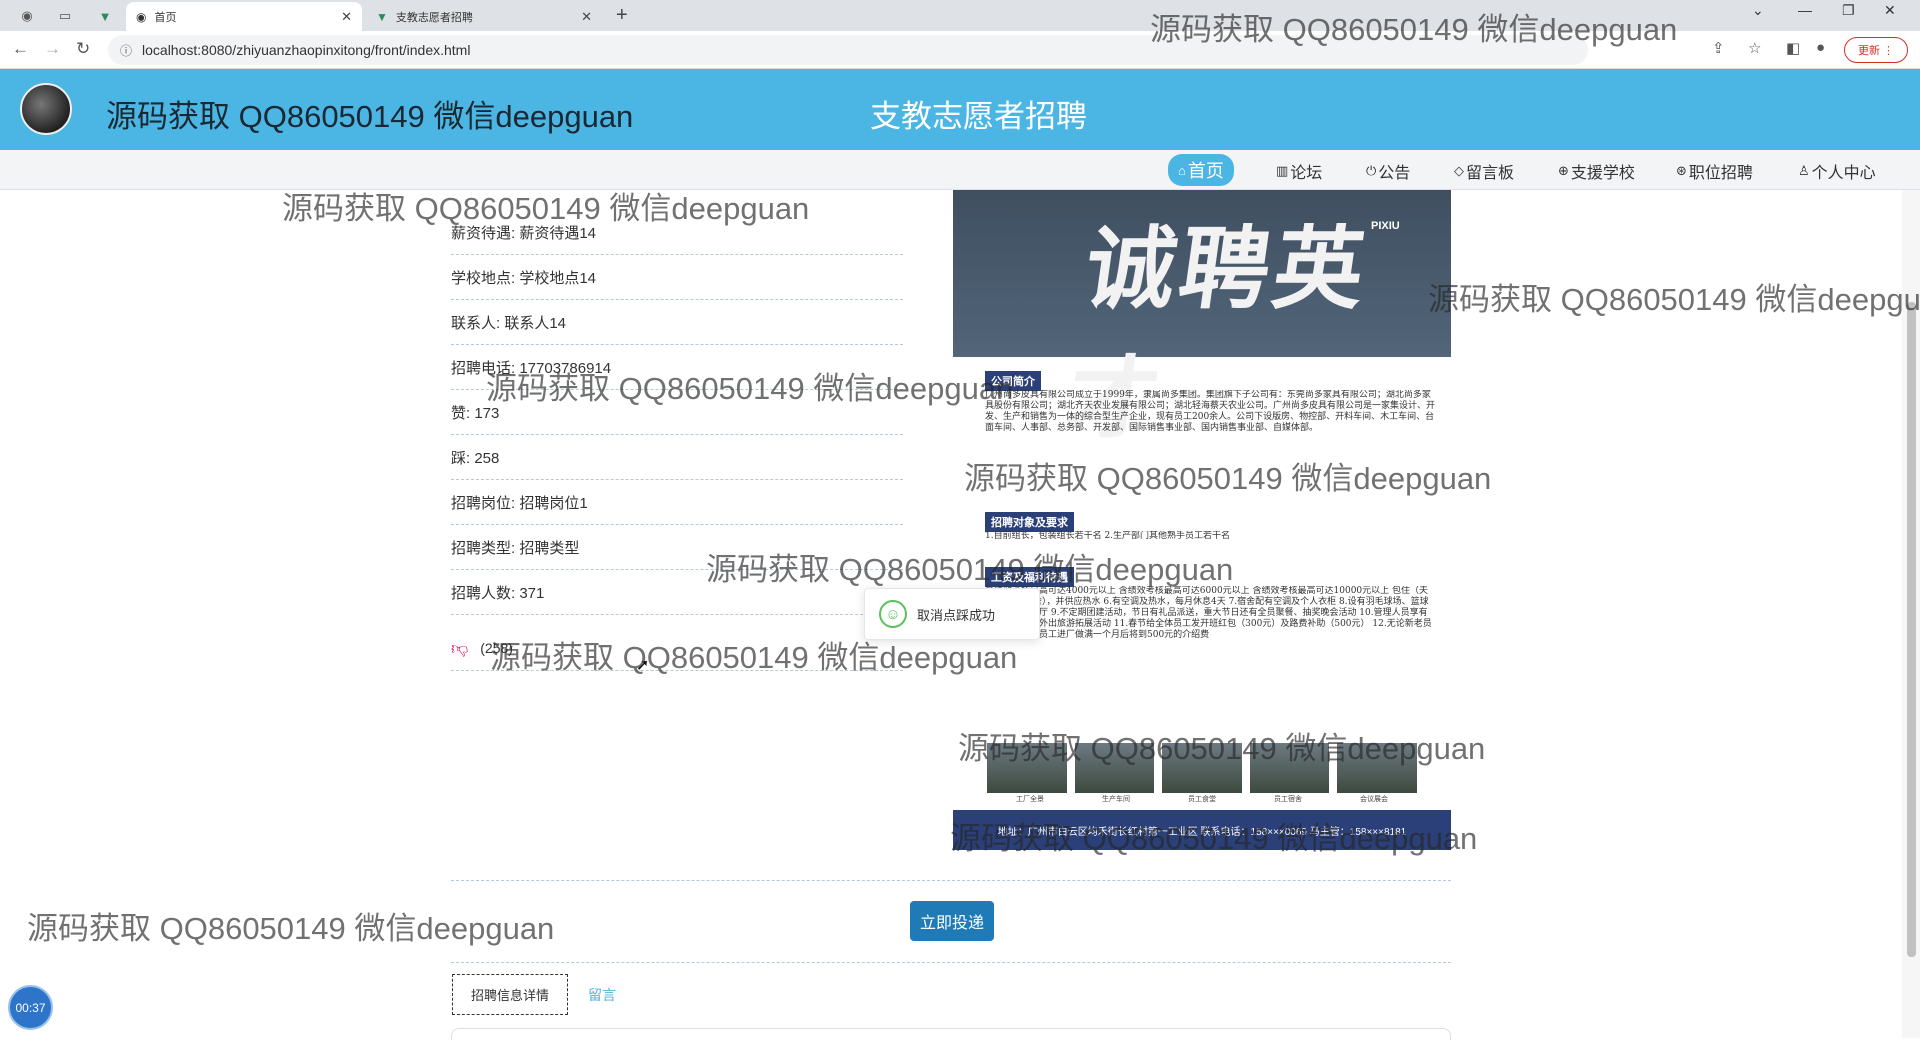 This screenshot has width=1920, height=1040. I want to click on browser-tab-strip: ◉ ▭ ▼ ◉ 首页 ✕ ▼ 支教志愿者招聘 ✕ + ⌄ — ❐ ✕, so click(960, 15).